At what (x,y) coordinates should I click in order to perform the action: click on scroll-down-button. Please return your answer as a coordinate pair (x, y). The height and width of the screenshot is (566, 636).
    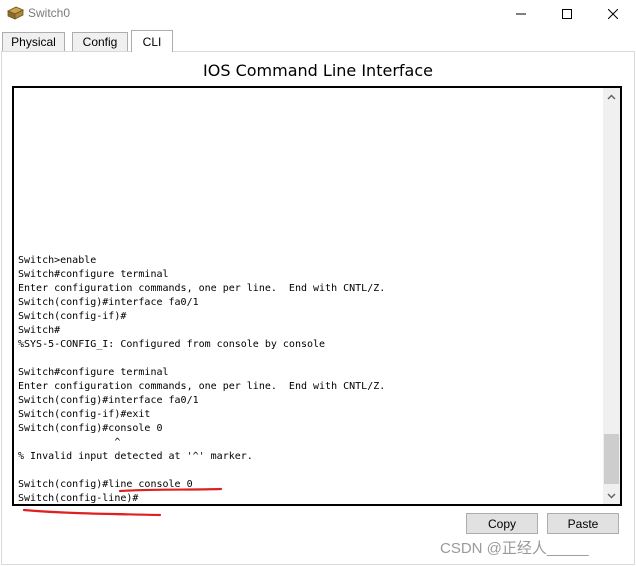
    Looking at the image, I should click on (611, 495).